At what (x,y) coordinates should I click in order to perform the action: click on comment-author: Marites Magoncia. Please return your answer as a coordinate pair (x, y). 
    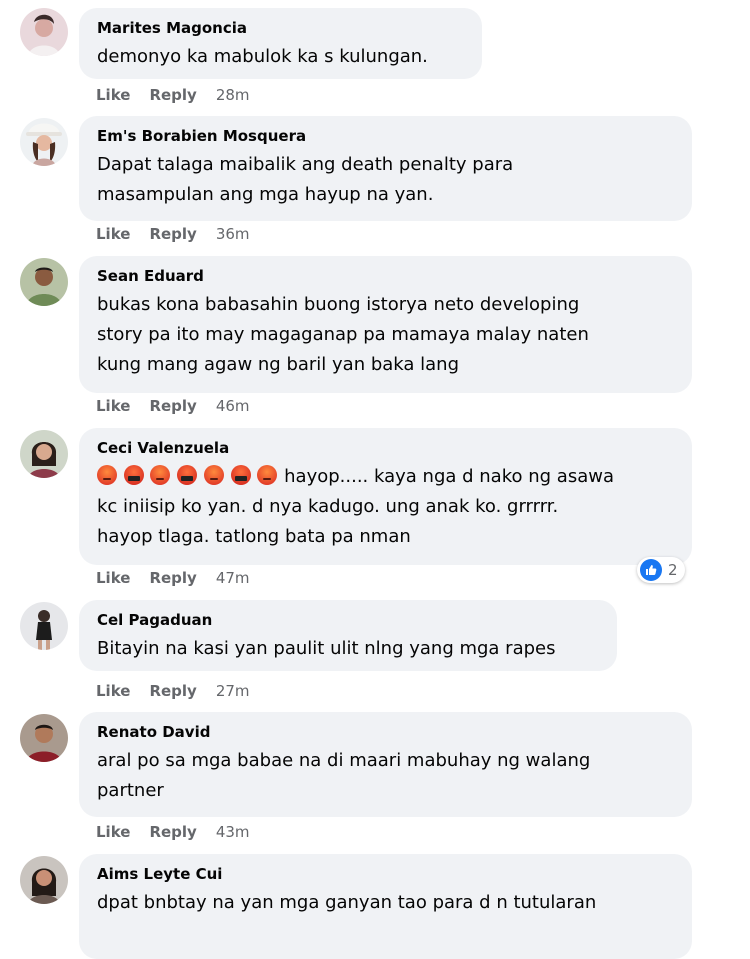
    Looking at the image, I should click on (280, 28).